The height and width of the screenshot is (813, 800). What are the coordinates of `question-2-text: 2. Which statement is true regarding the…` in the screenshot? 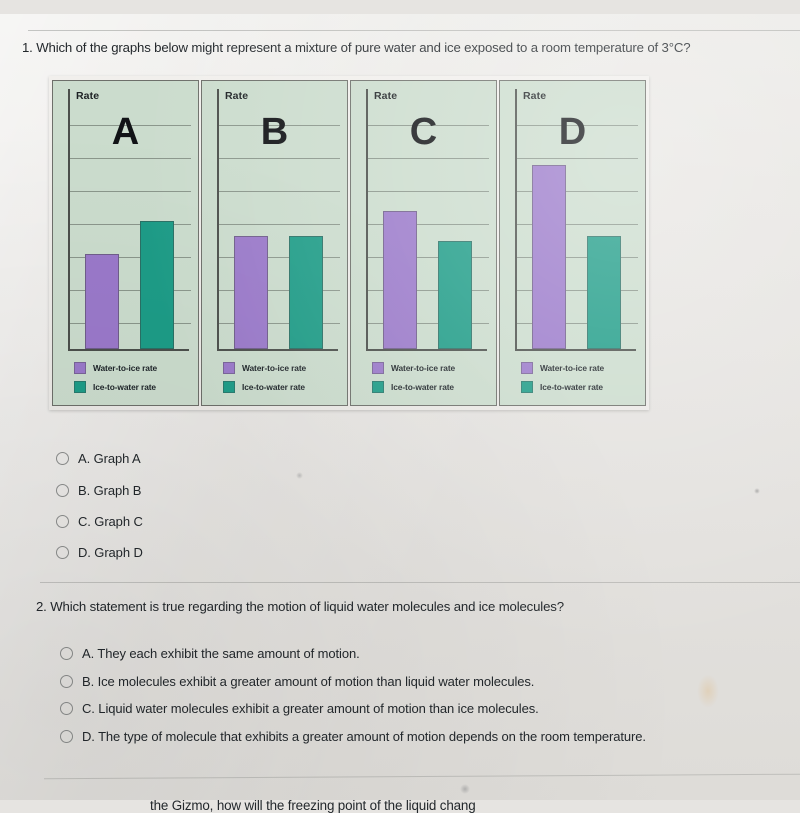 It's located at (300, 606).